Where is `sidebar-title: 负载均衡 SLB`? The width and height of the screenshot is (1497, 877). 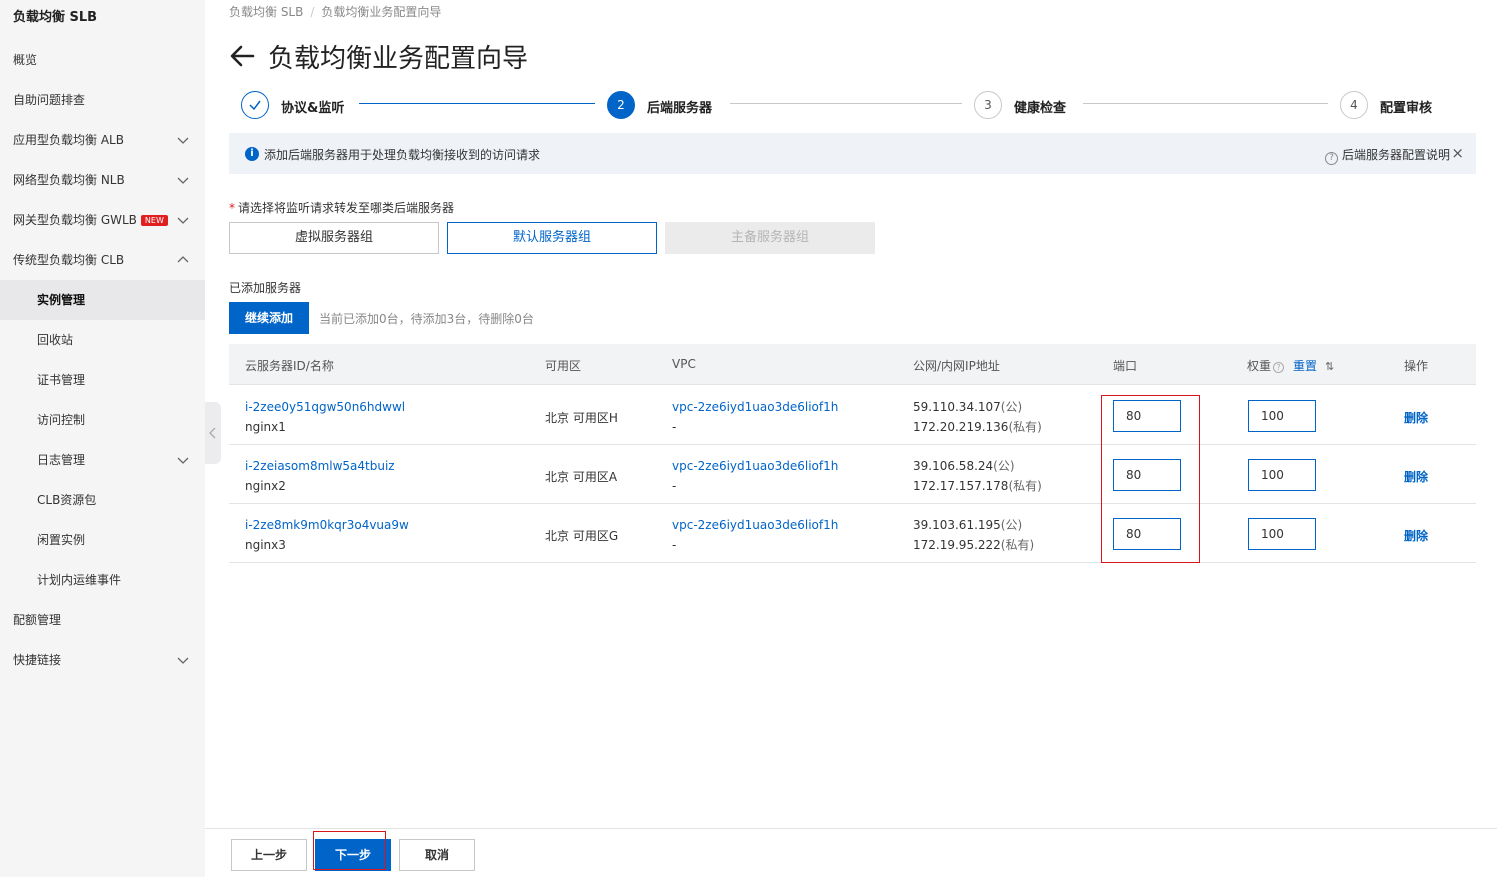 sidebar-title: 负载均衡 SLB is located at coordinates (55, 17).